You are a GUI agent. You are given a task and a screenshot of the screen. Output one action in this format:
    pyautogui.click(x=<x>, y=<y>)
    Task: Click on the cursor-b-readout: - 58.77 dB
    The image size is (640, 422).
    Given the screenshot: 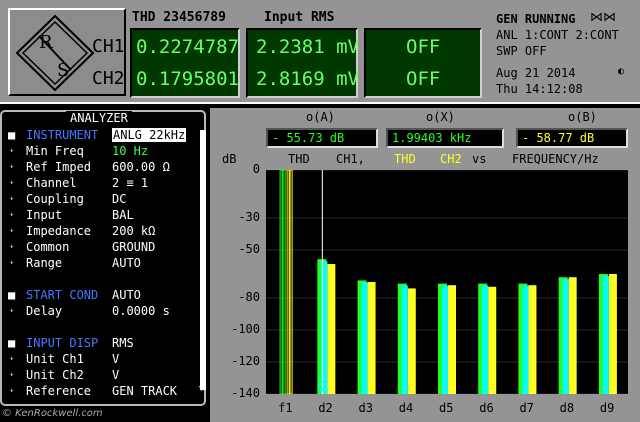 What is the action you would take?
    pyautogui.click(x=572, y=138)
    